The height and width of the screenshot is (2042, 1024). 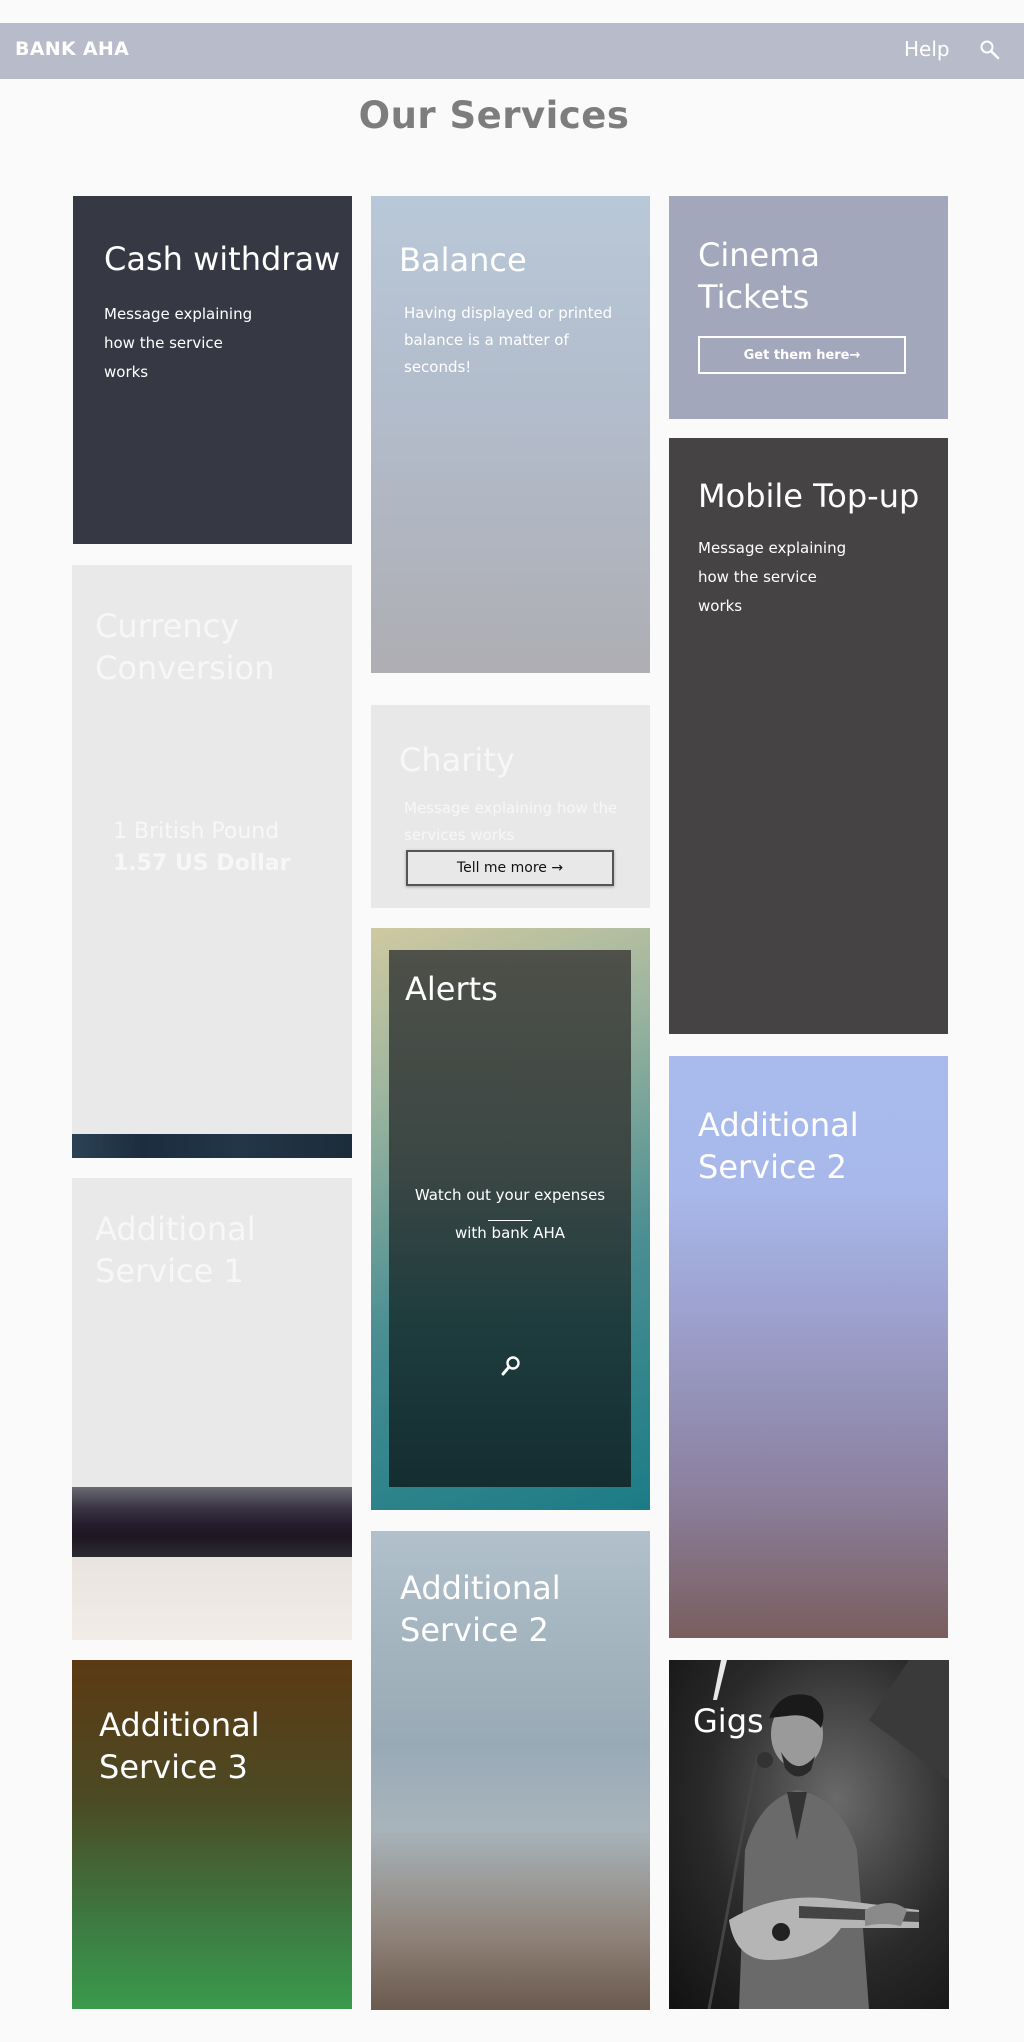 What do you see at coordinates (510, 1195) in the screenshot?
I see `alerts-message-line-1: Watch out your expenses` at bounding box center [510, 1195].